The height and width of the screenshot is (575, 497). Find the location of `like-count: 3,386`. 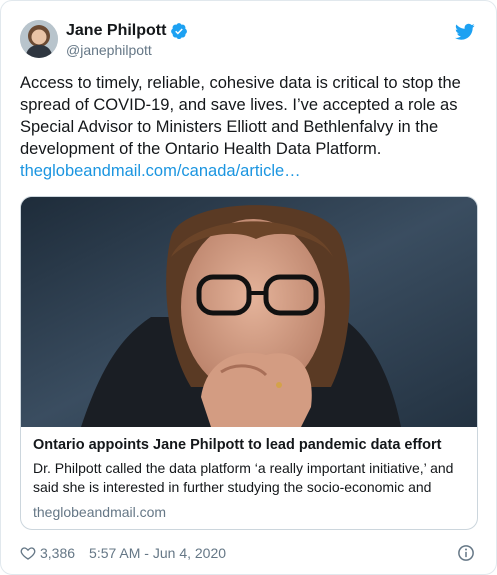

like-count: 3,386 is located at coordinates (57, 553).